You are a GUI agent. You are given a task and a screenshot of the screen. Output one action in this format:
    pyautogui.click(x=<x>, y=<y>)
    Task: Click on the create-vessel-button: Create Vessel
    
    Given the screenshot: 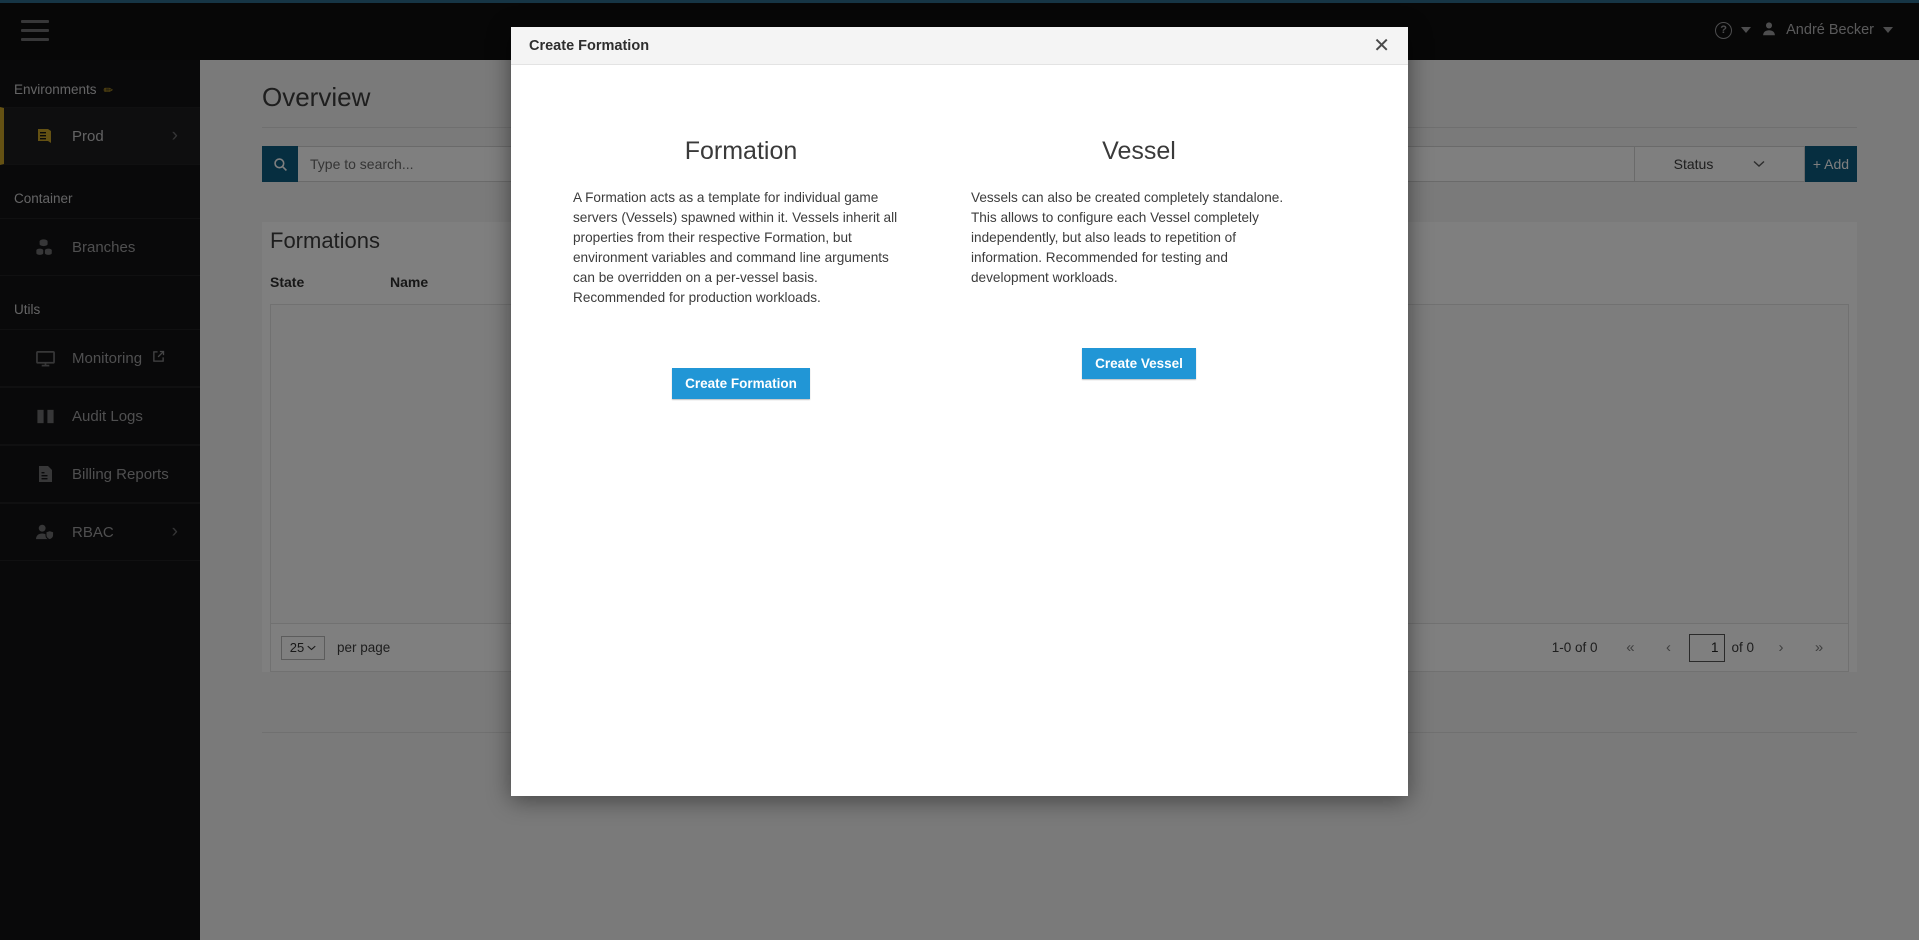 What is the action you would take?
    pyautogui.click(x=1139, y=363)
    